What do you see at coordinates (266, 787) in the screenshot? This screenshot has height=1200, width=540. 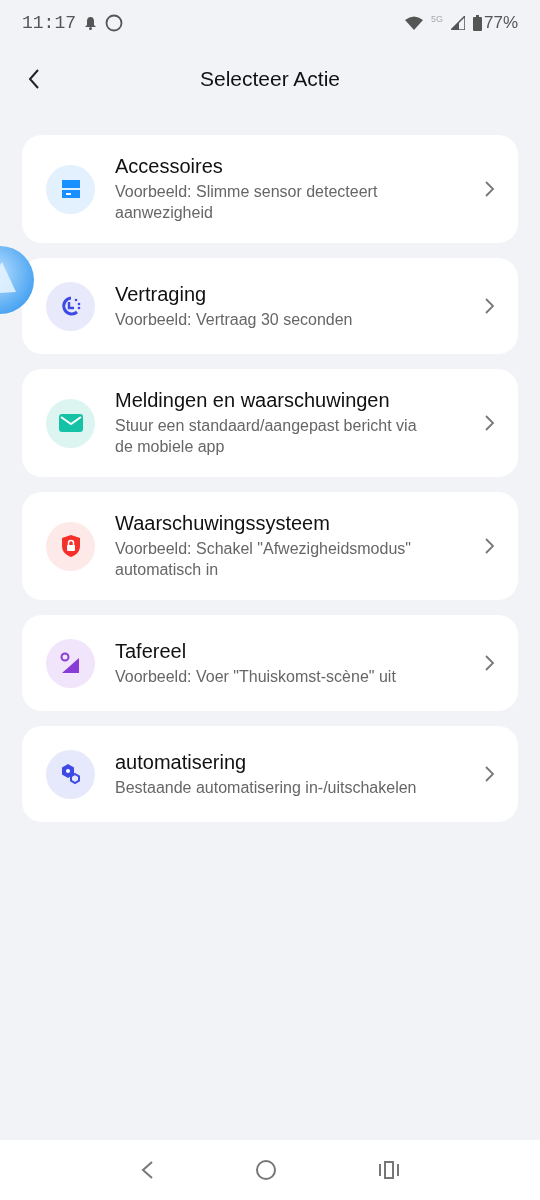 I see `action-description: Bestaande automatisering in-/uitschakelen` at bounding box center [266, 787].